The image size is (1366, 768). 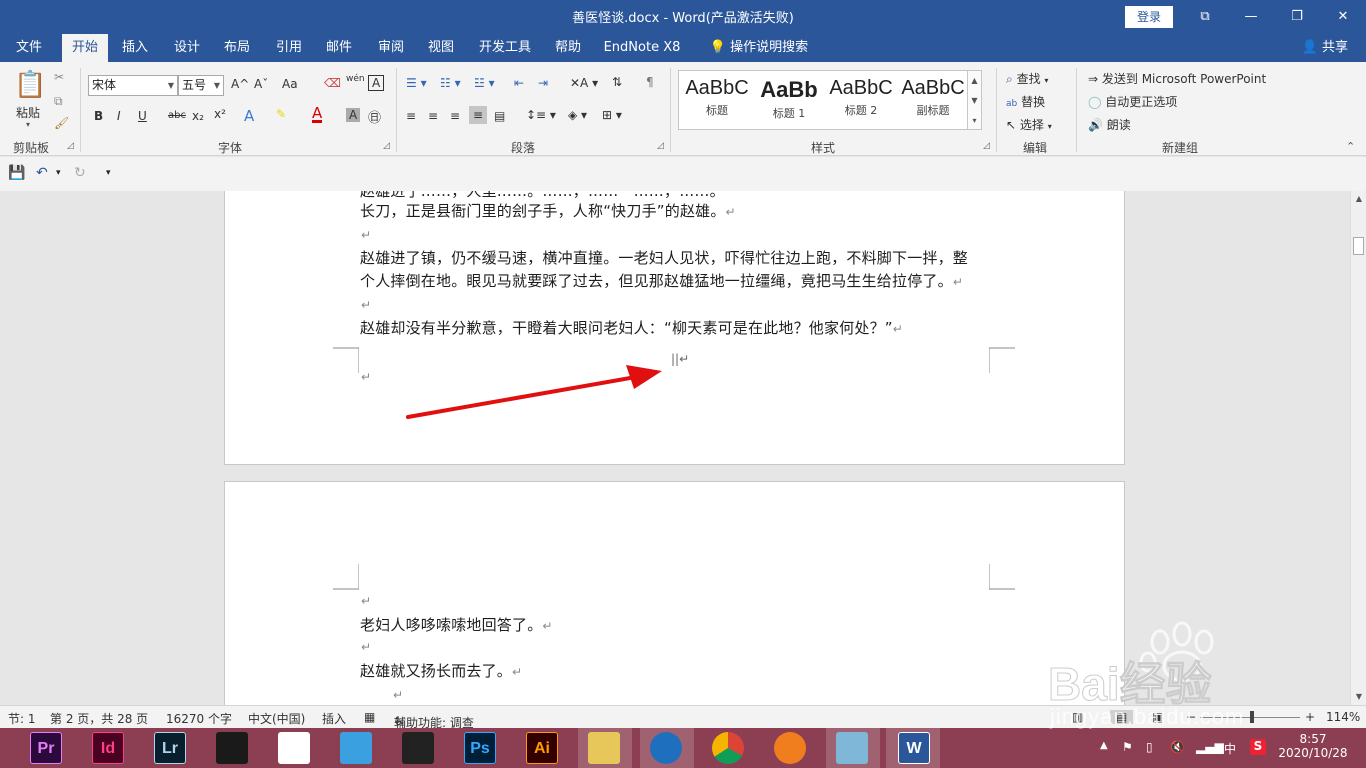 I want to click on share-button: 👤 共享, so click(x=1325, y=48).